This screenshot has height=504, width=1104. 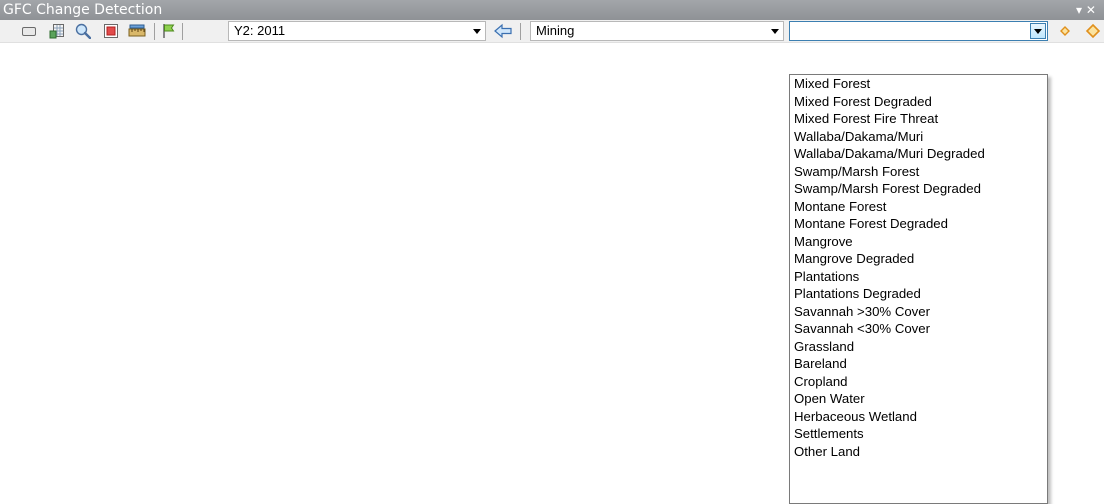 What do you see at coordinates (918, 364) in the screenshot?
I see `dropdown-item: Bareland` at bounding box center [918, 364].